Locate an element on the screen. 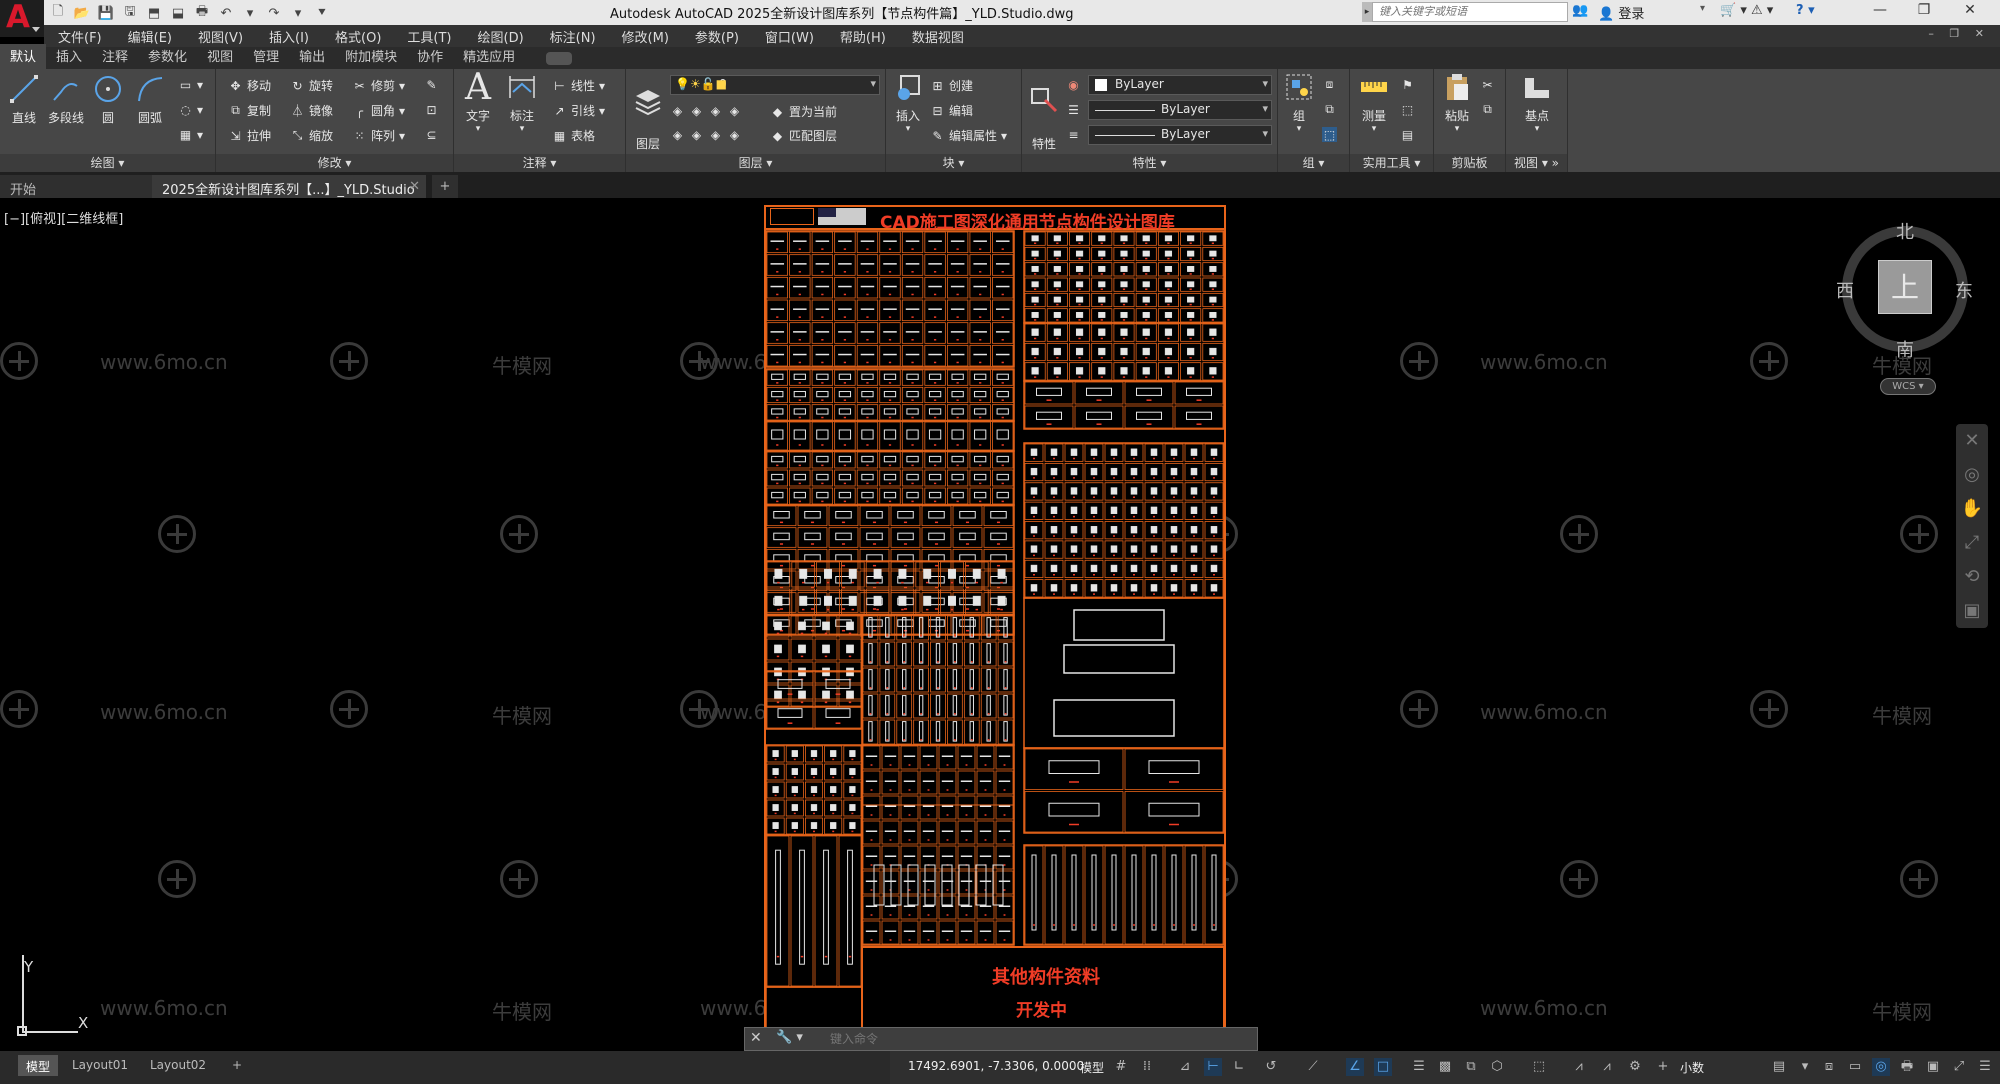 Image resolution: width=2000 pixels, height=1084 pixels. ribbon-minimize-toggle is located at coordinates (559, 58).